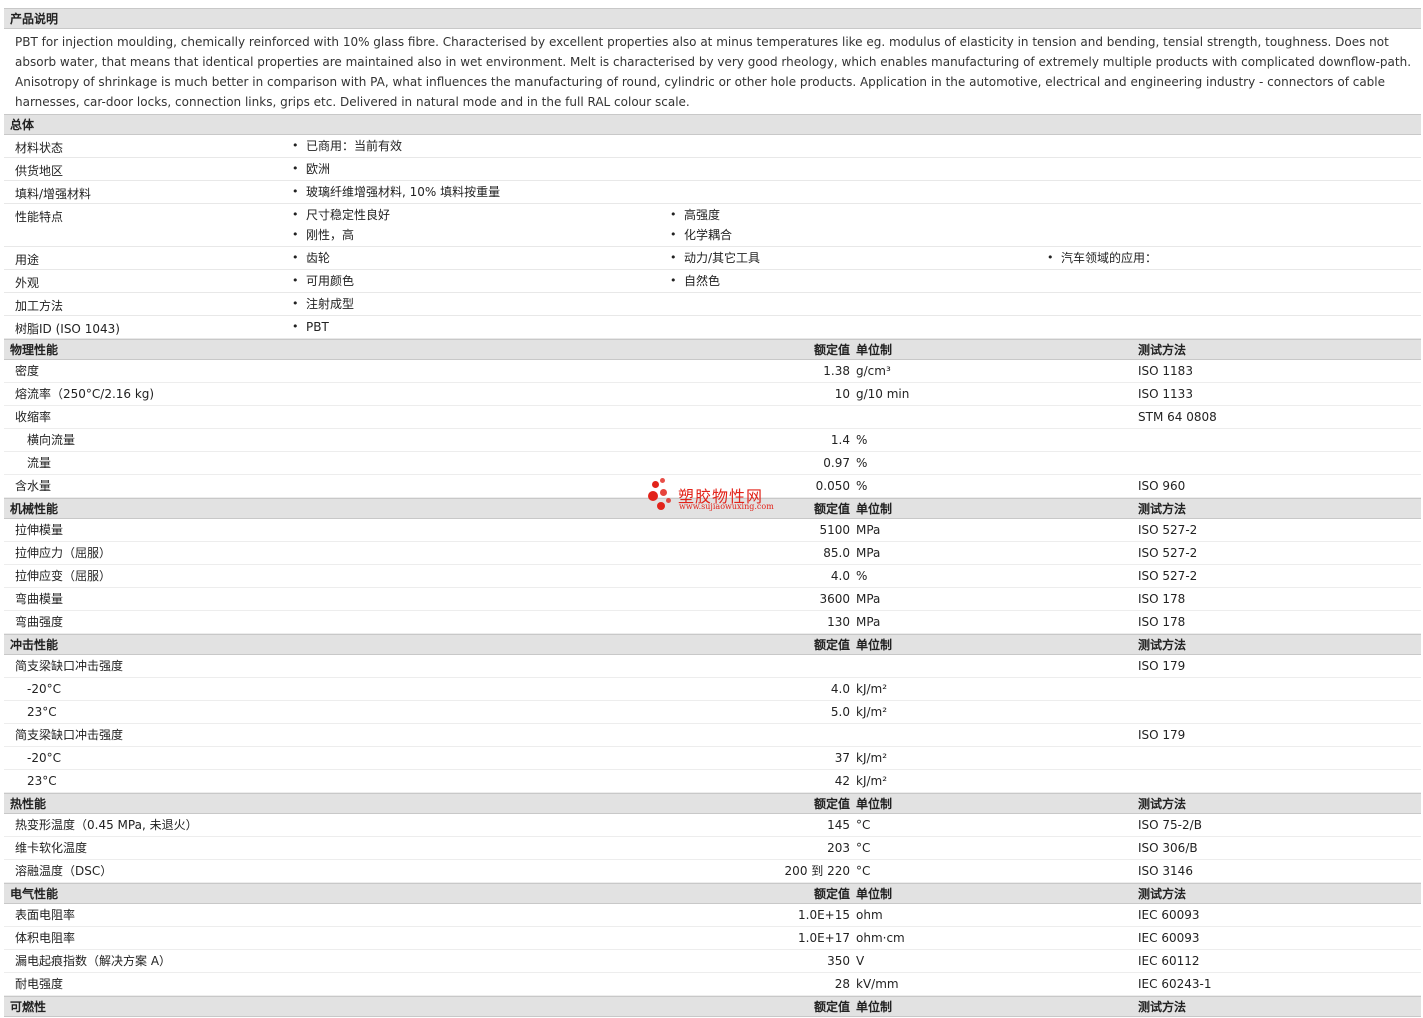  What do you see at coordinates (712, 417) in the screenshot?
I see `table-row: 收缩率 STM 64 0808` at bounding box center [712, 417].